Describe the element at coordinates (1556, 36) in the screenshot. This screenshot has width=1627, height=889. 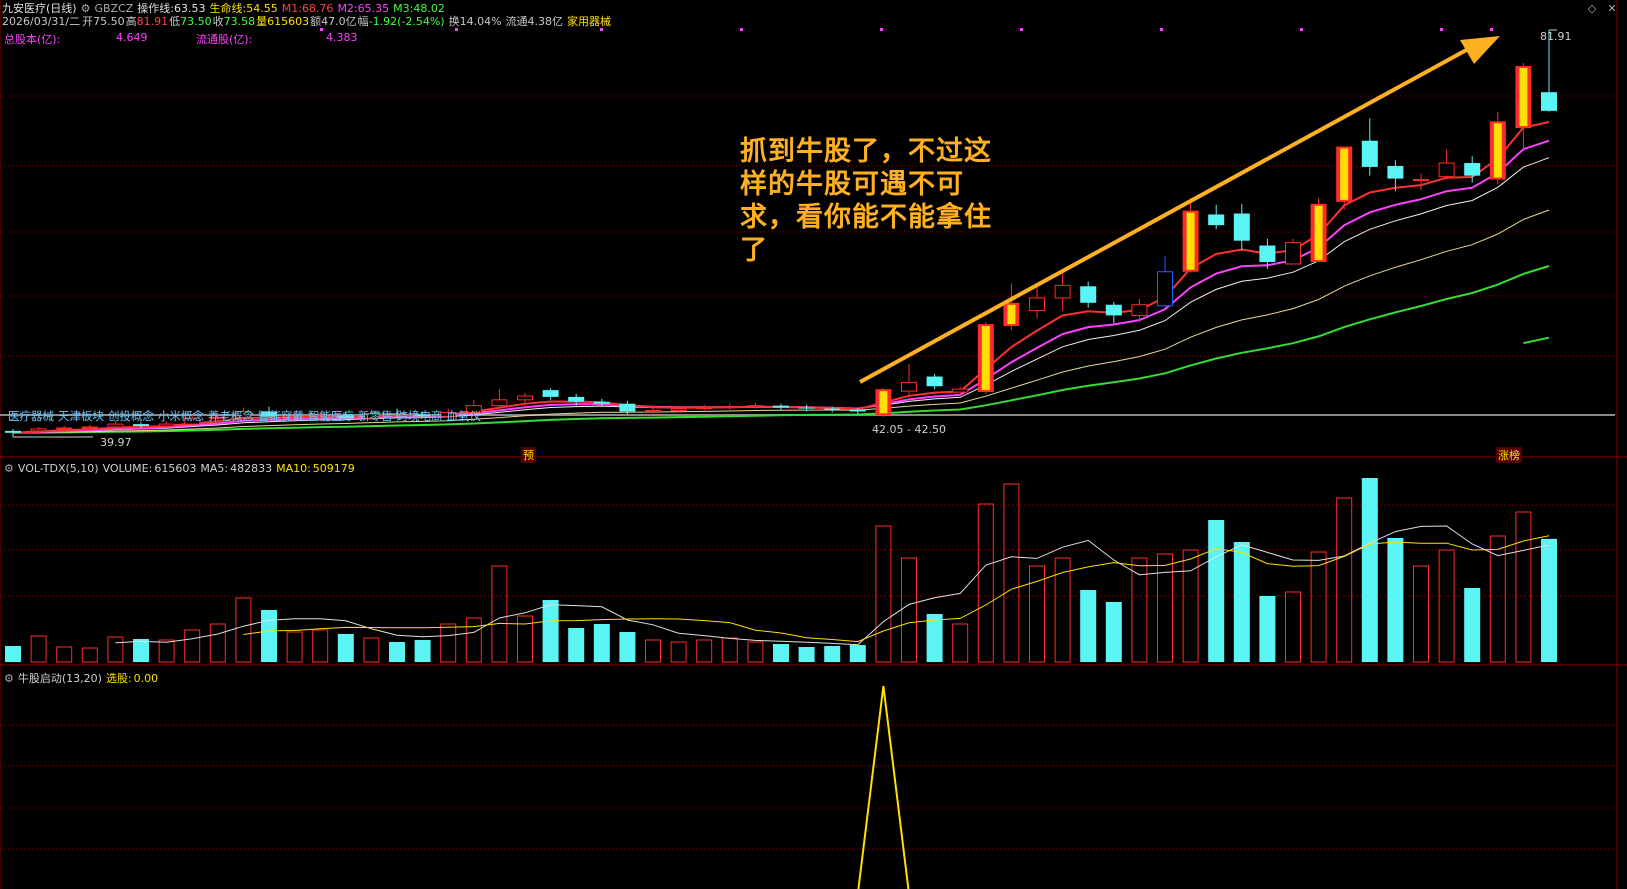
I see `high-price-label: 81.91` at that location.